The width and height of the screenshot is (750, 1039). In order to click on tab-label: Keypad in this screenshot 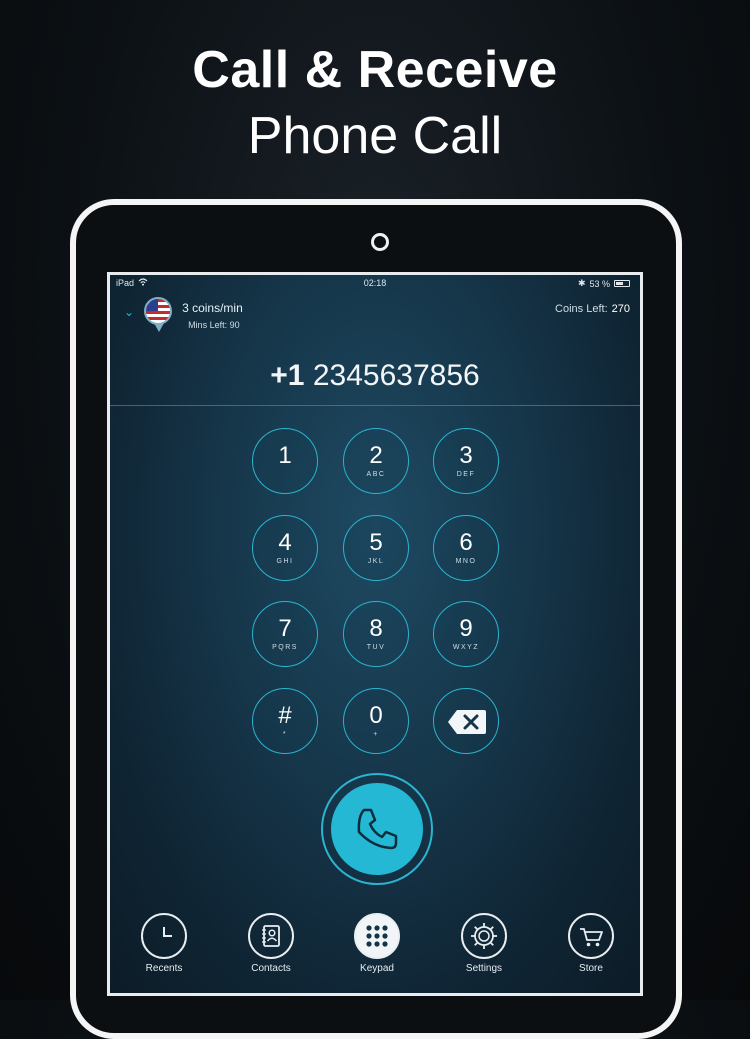, I will do `click(377, 968)`.